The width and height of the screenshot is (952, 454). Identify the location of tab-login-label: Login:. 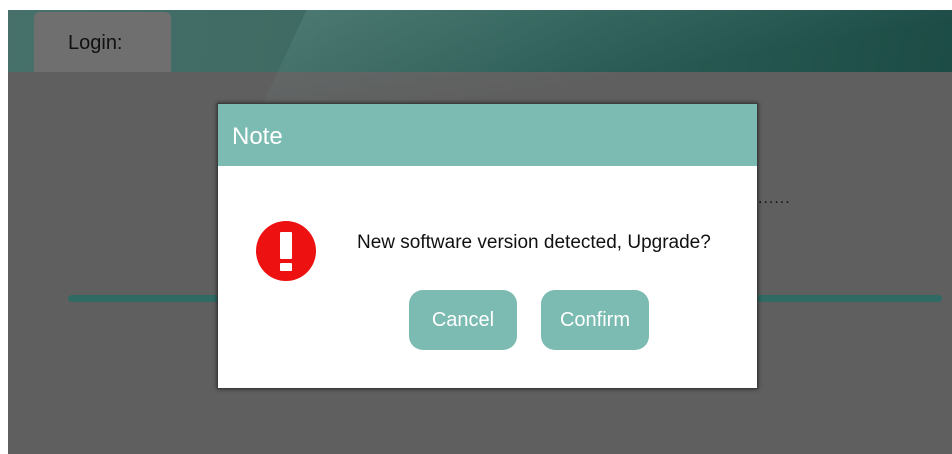
(95, 43).